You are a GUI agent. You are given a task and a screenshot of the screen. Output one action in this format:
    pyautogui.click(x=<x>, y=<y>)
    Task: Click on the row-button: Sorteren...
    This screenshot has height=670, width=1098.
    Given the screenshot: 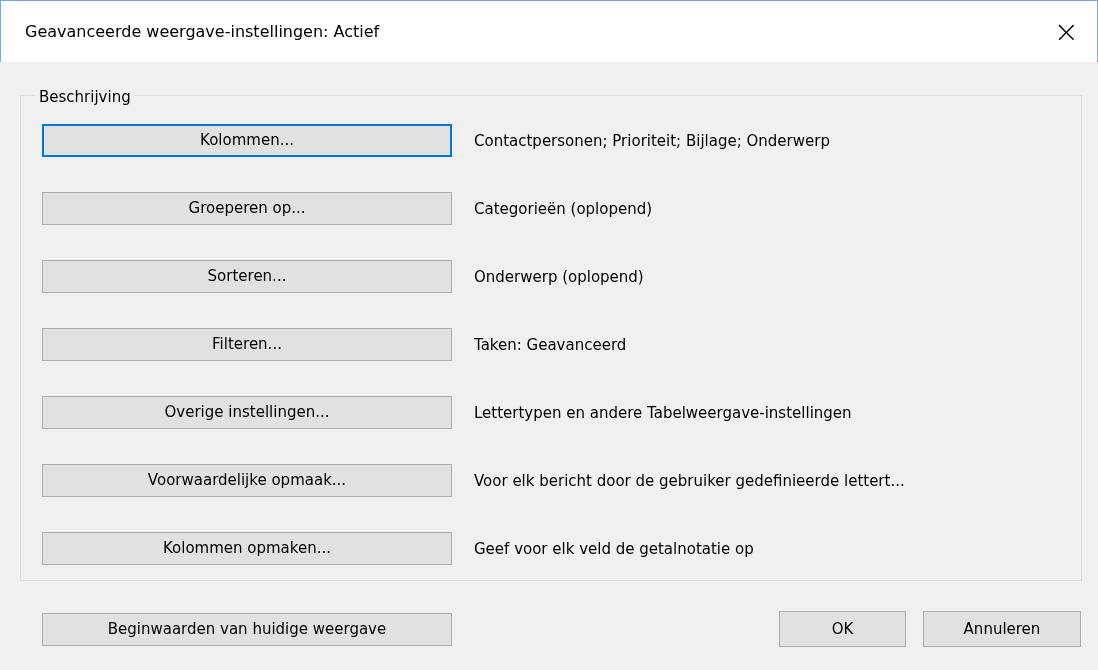 What is the action you would take?
    pyautogui.click(x=247, y=276)
    